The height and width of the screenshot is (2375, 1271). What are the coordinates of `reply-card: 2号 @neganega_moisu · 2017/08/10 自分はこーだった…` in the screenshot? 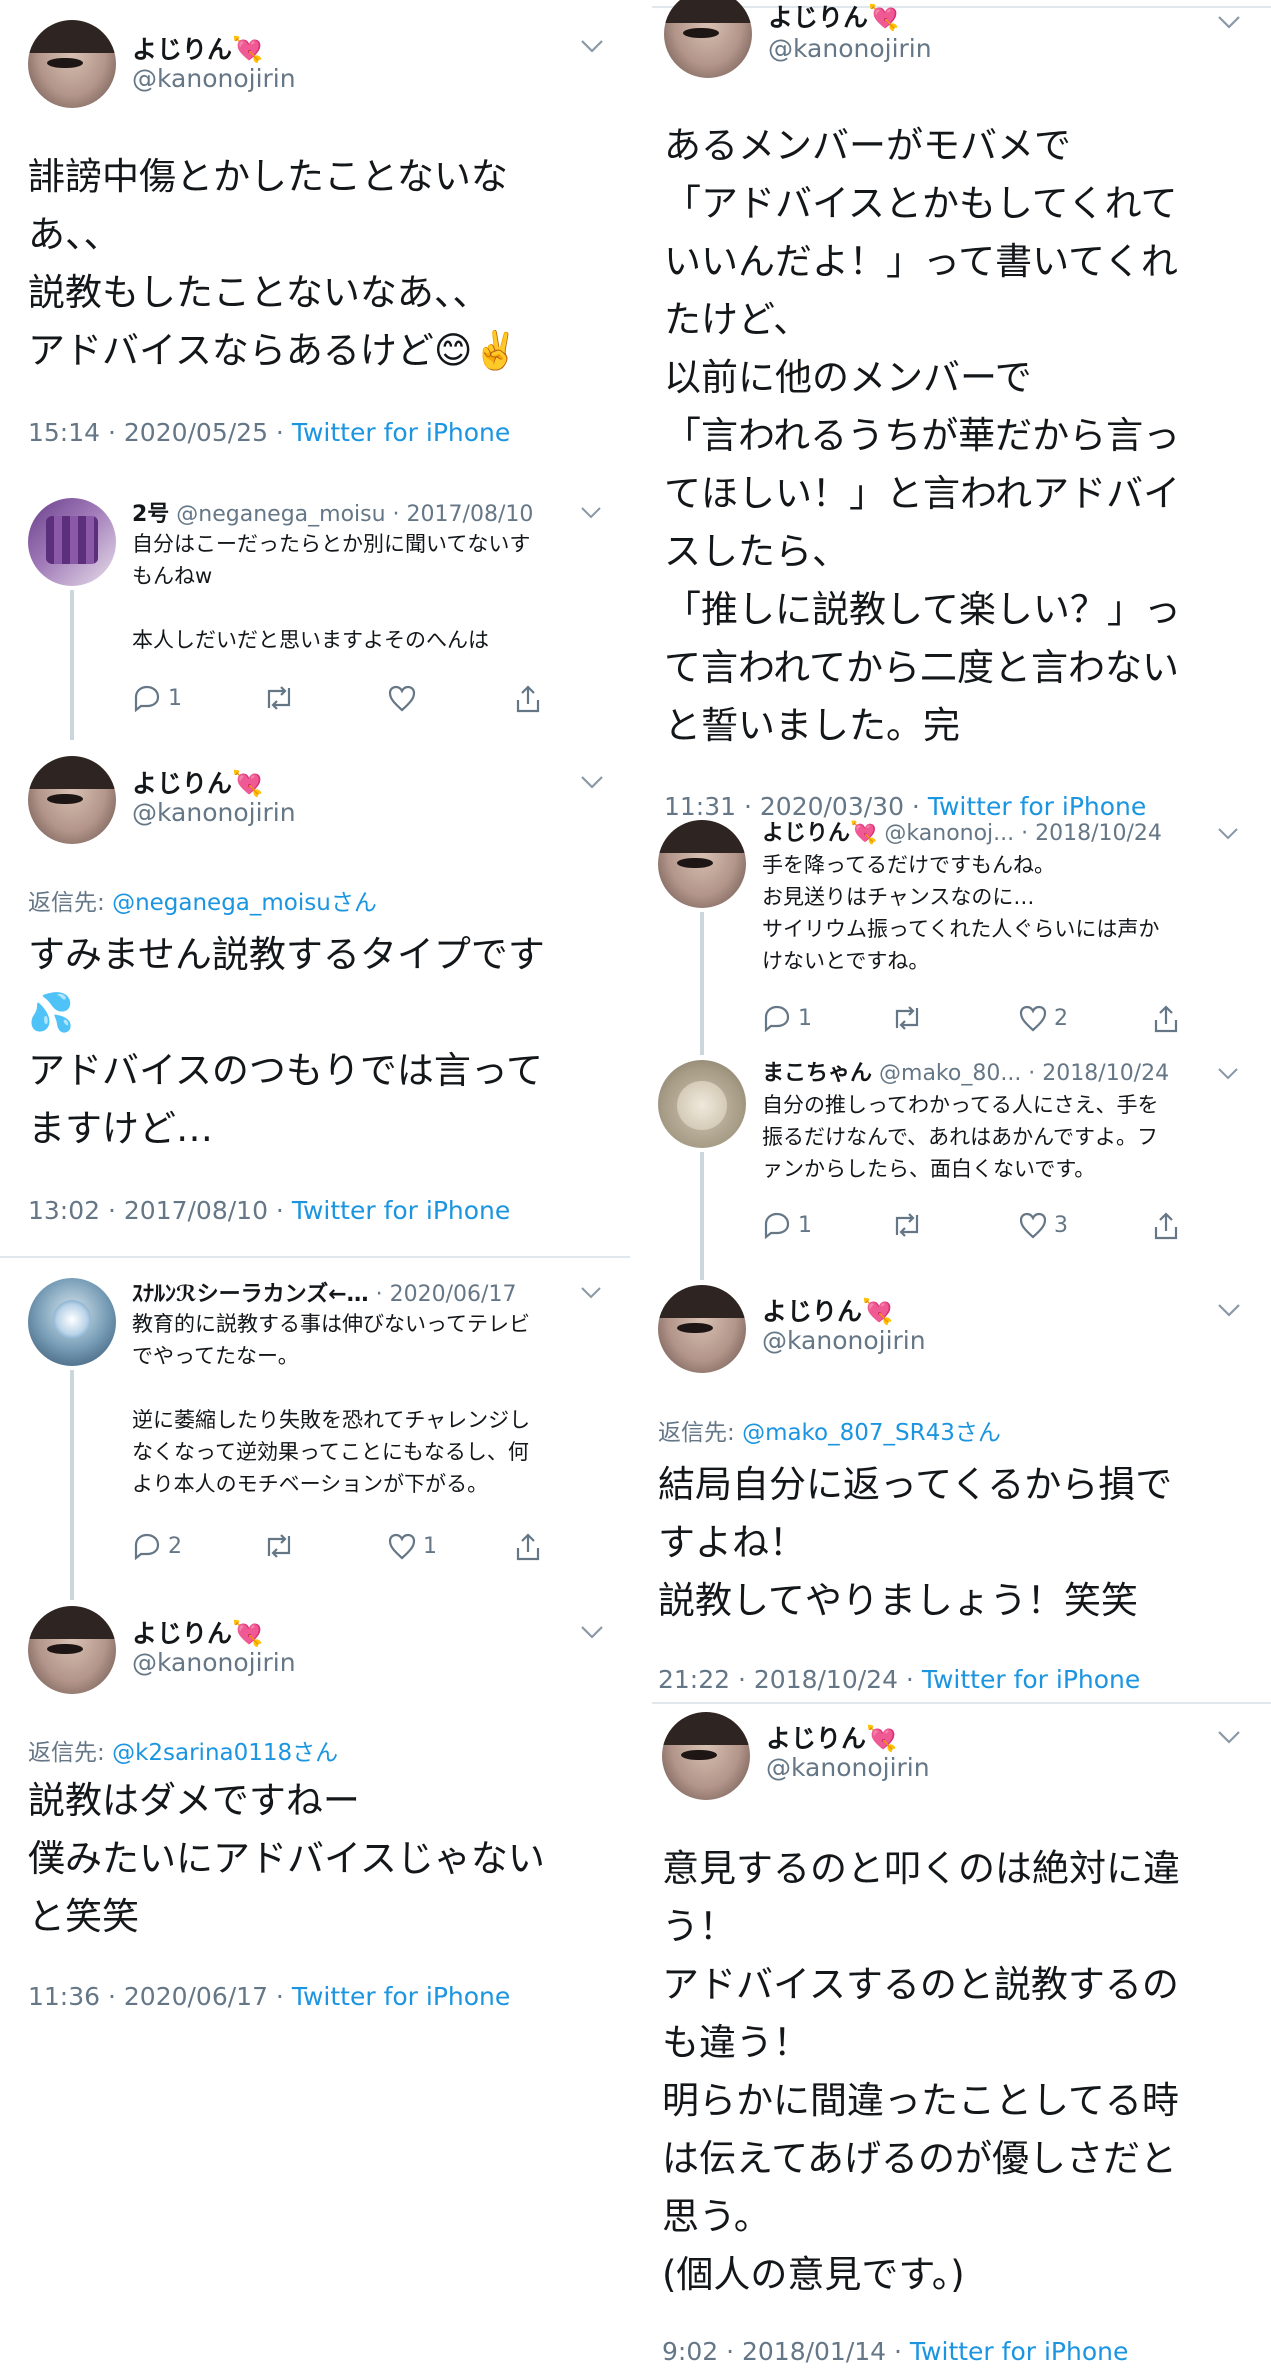 It's located at (315, 605).